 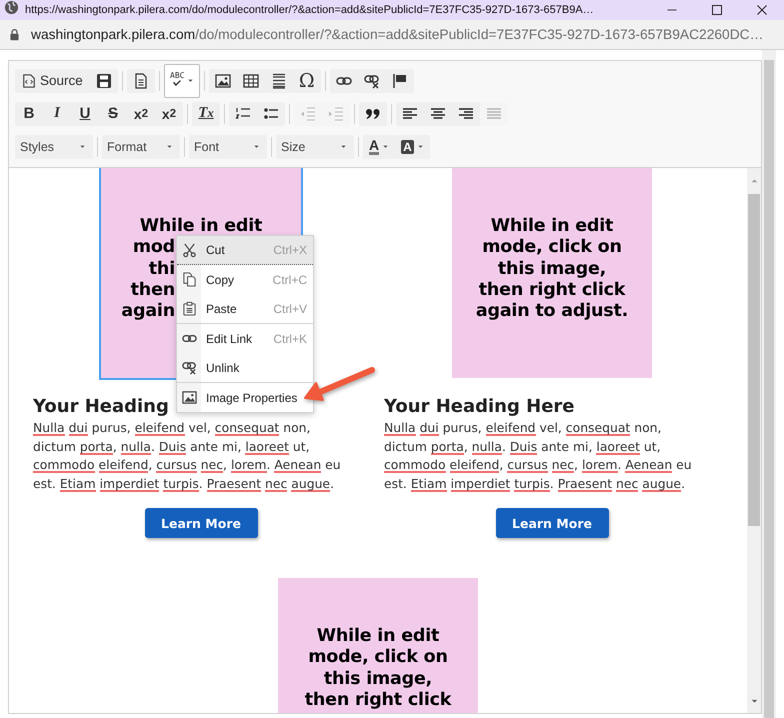 I want to click on heading: Your Heading Here, so click(x=479, y=406).